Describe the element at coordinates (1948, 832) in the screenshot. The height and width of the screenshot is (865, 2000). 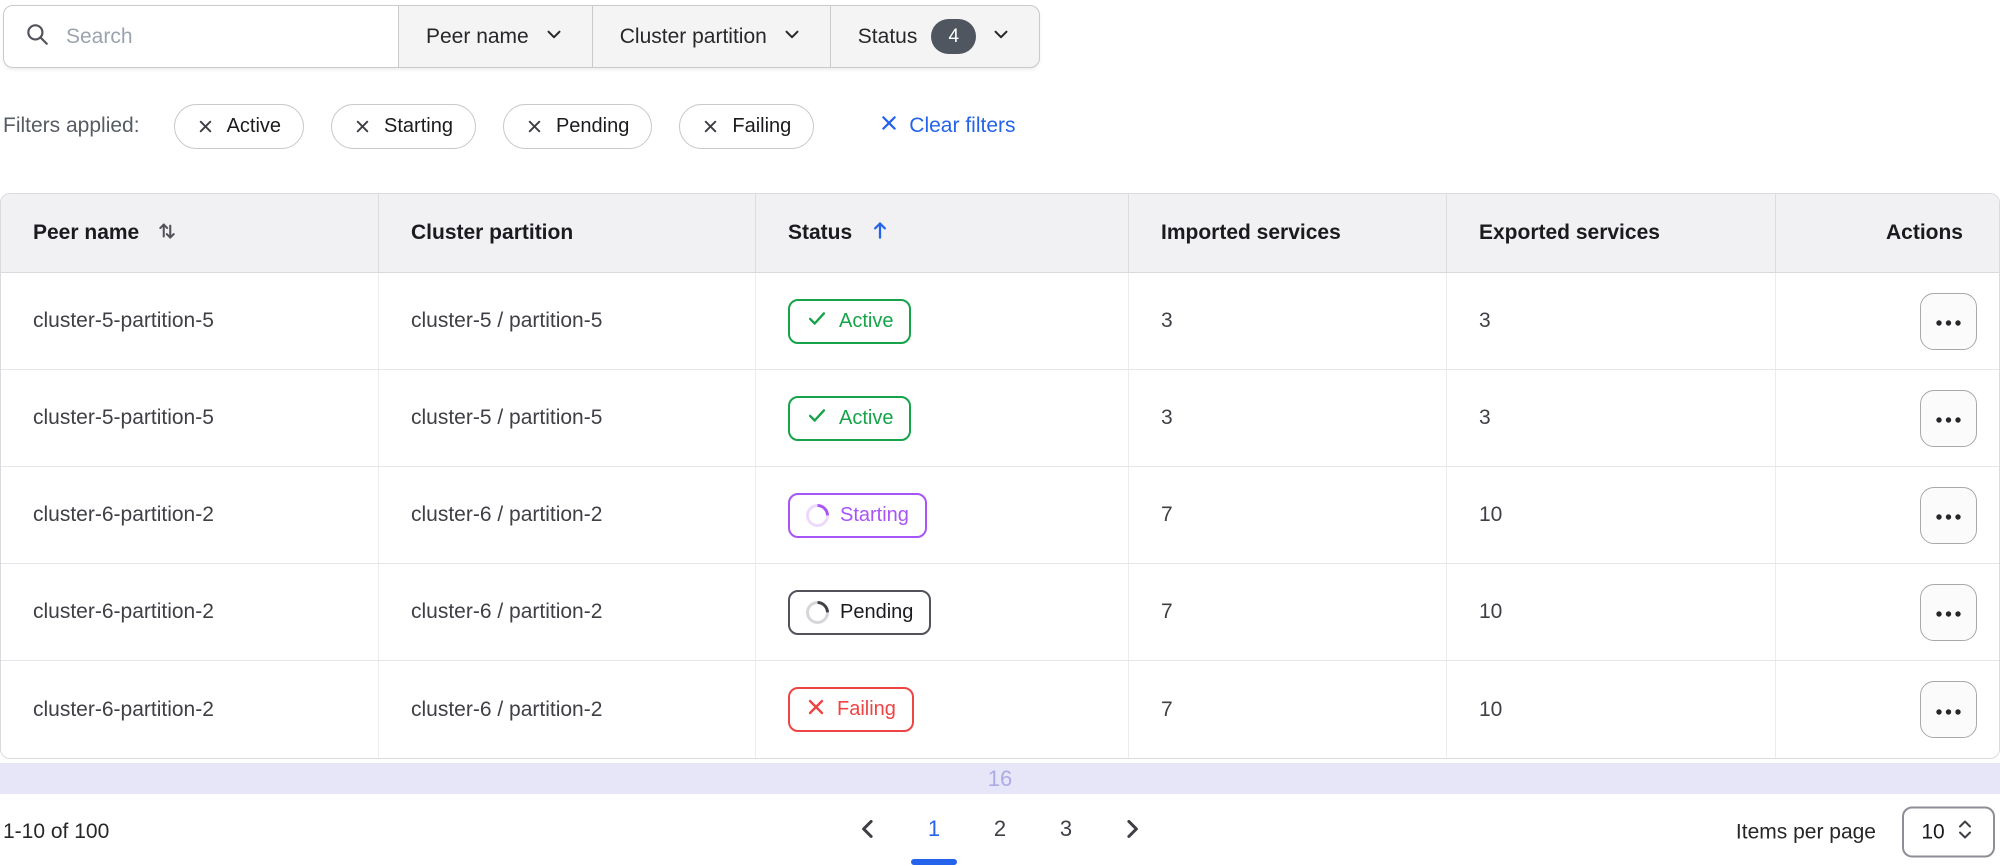
I see `page-size-select: 10` at that location.